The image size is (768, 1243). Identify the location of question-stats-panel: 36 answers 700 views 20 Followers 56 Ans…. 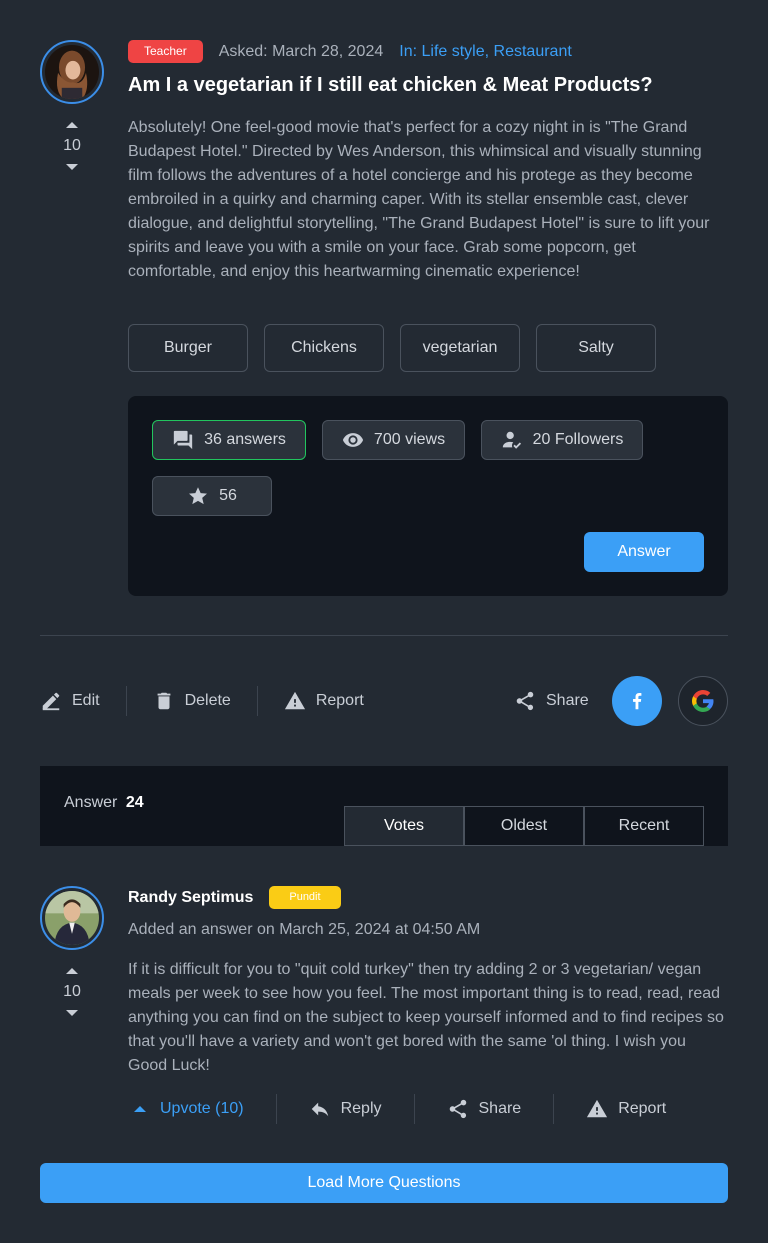
(428, 496).